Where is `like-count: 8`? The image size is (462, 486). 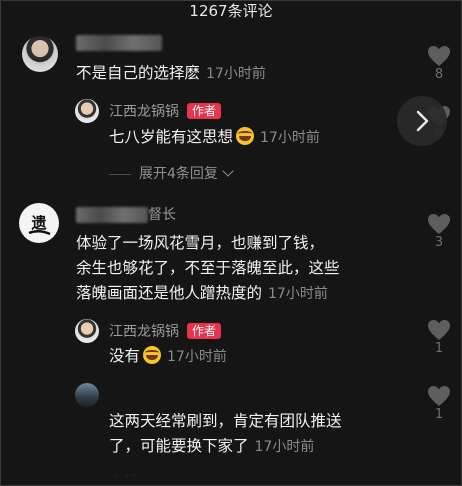 like-count: 8 is located at coordinates (439, 74).